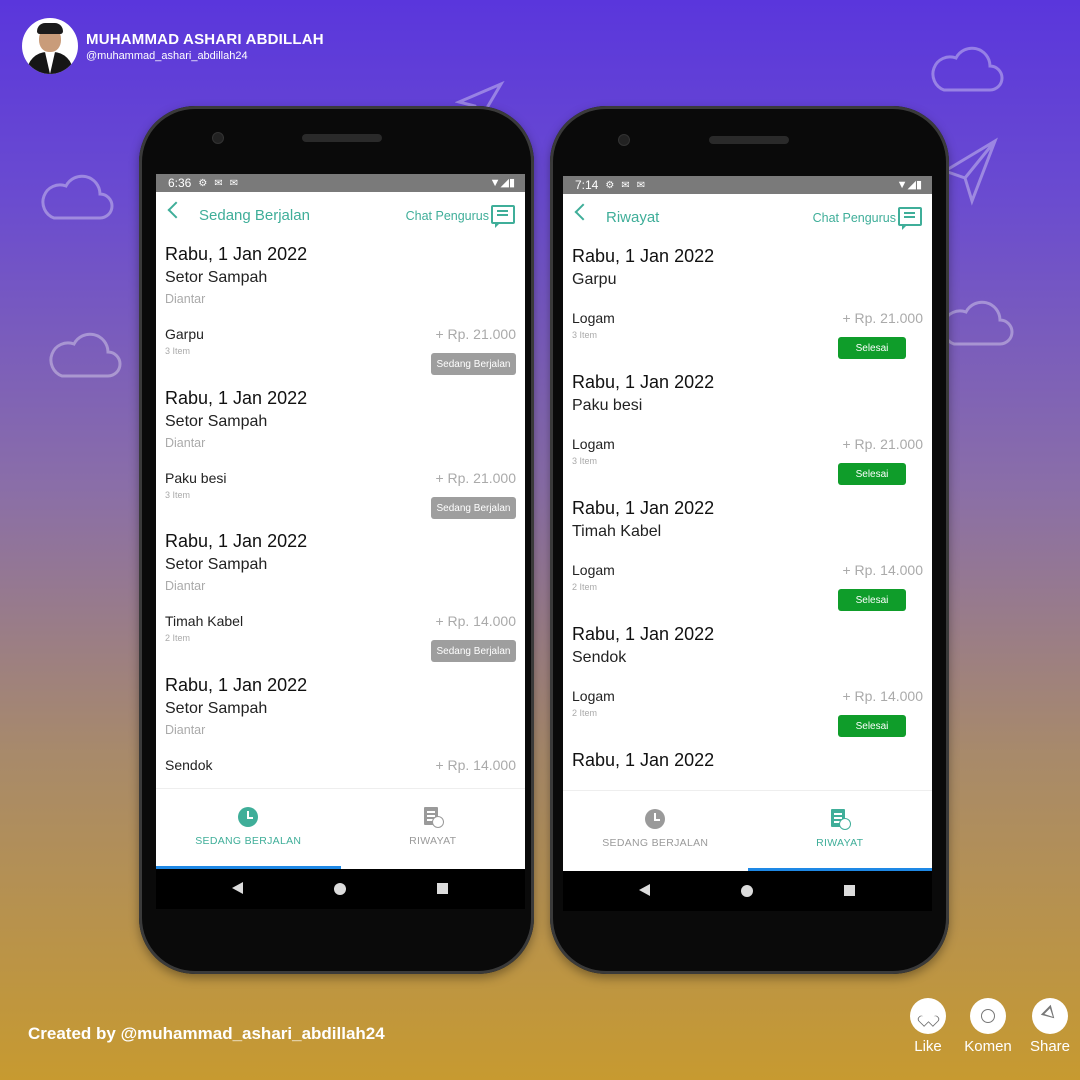 The image size is (1080, 1080). I want to click on credit-text: Created by @muhammad_ashari_abdillah24, so click(206, 1033).